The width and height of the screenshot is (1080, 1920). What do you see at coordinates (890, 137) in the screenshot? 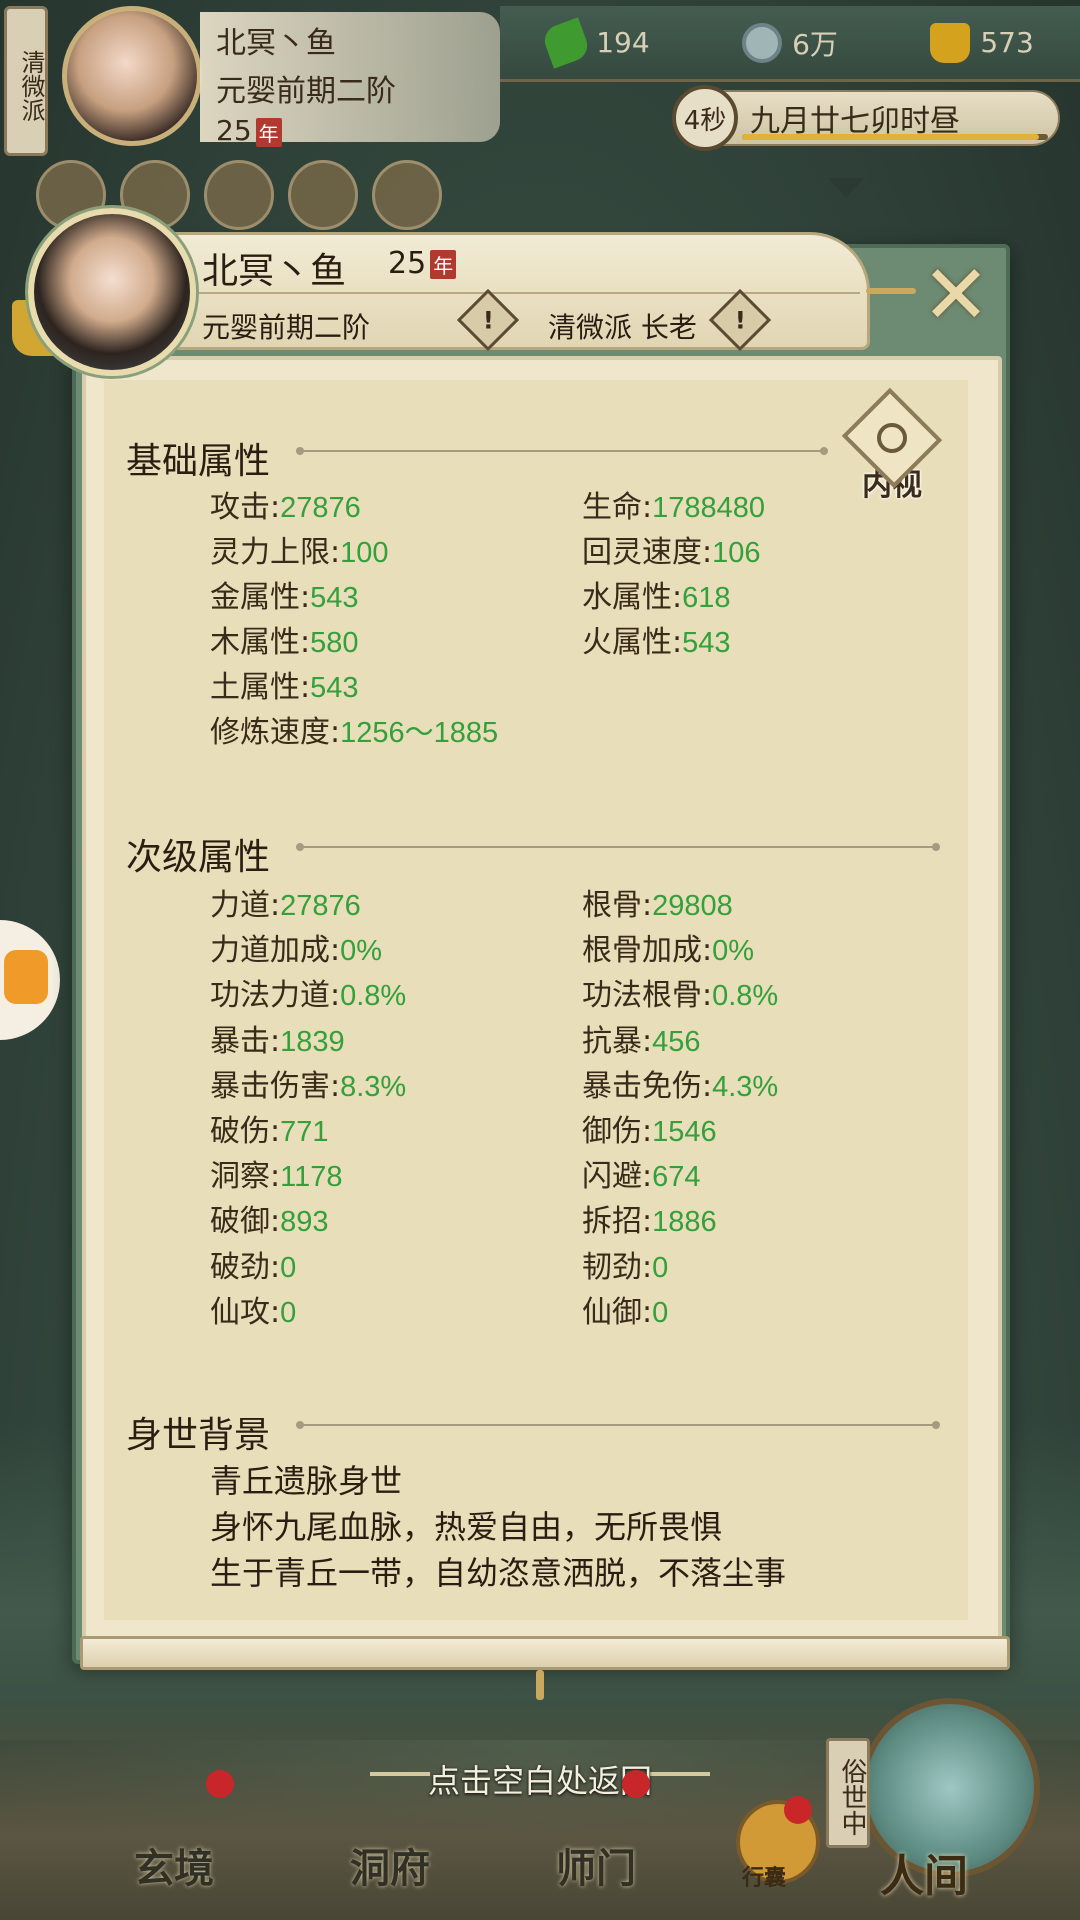
I see `time-progress-fill` at bounding box center [890, 137].